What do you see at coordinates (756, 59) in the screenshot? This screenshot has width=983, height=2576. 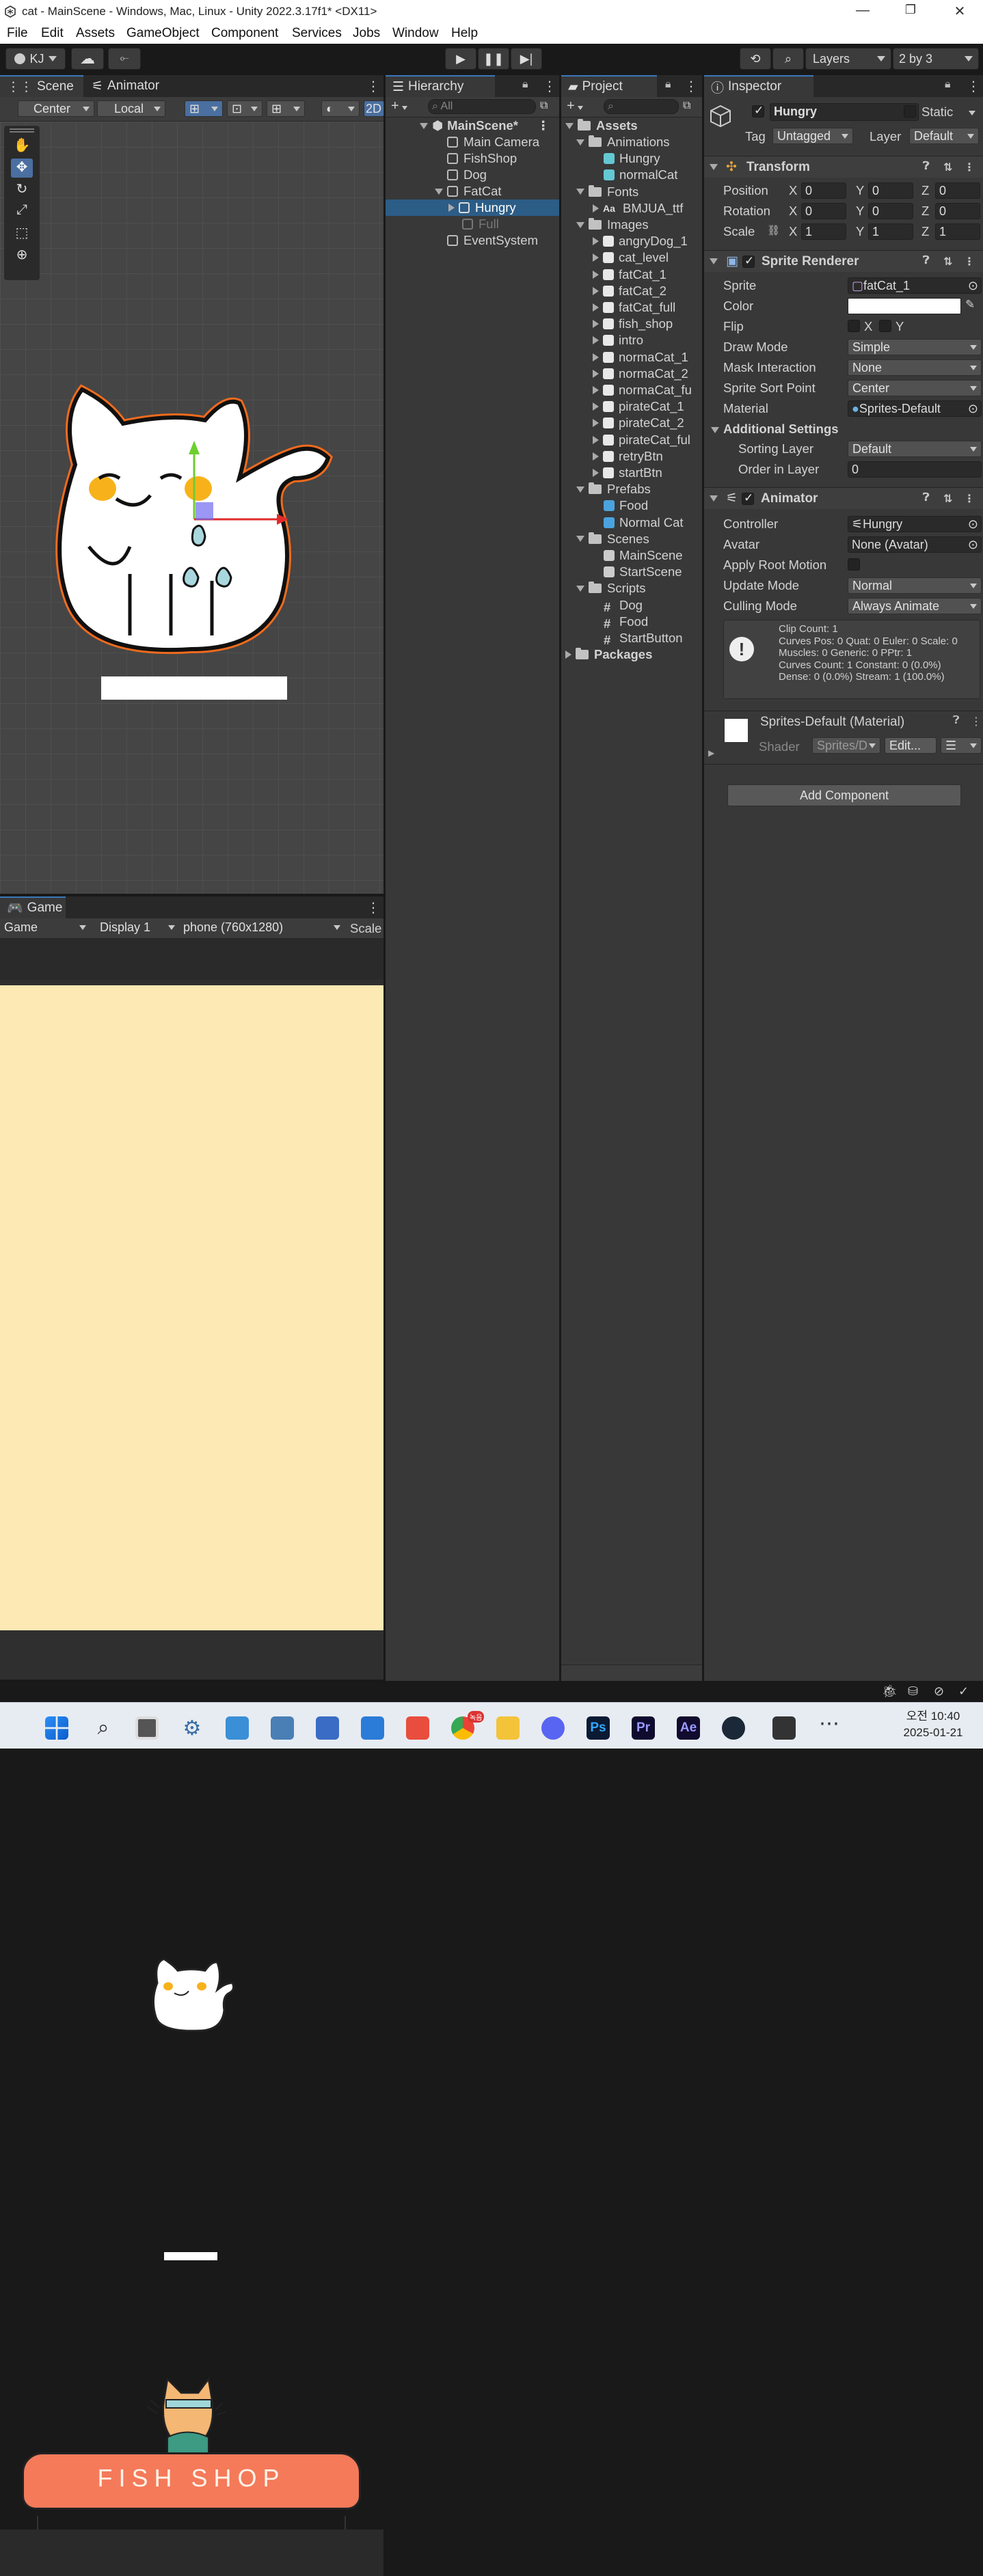 I see `undo-history-button: ⟲` at bounding box center [756, 59].